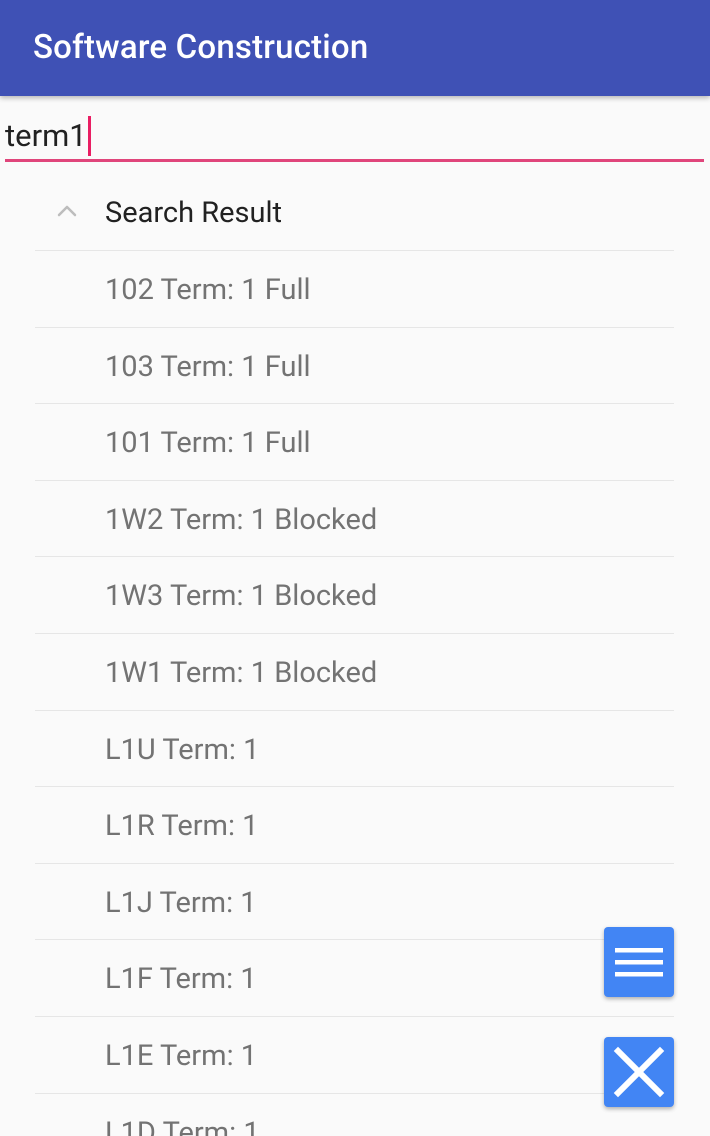  Describe the element at coordinates (194, 213) in the screenshot. I see `search-result-group-label: Search Result` at that location.